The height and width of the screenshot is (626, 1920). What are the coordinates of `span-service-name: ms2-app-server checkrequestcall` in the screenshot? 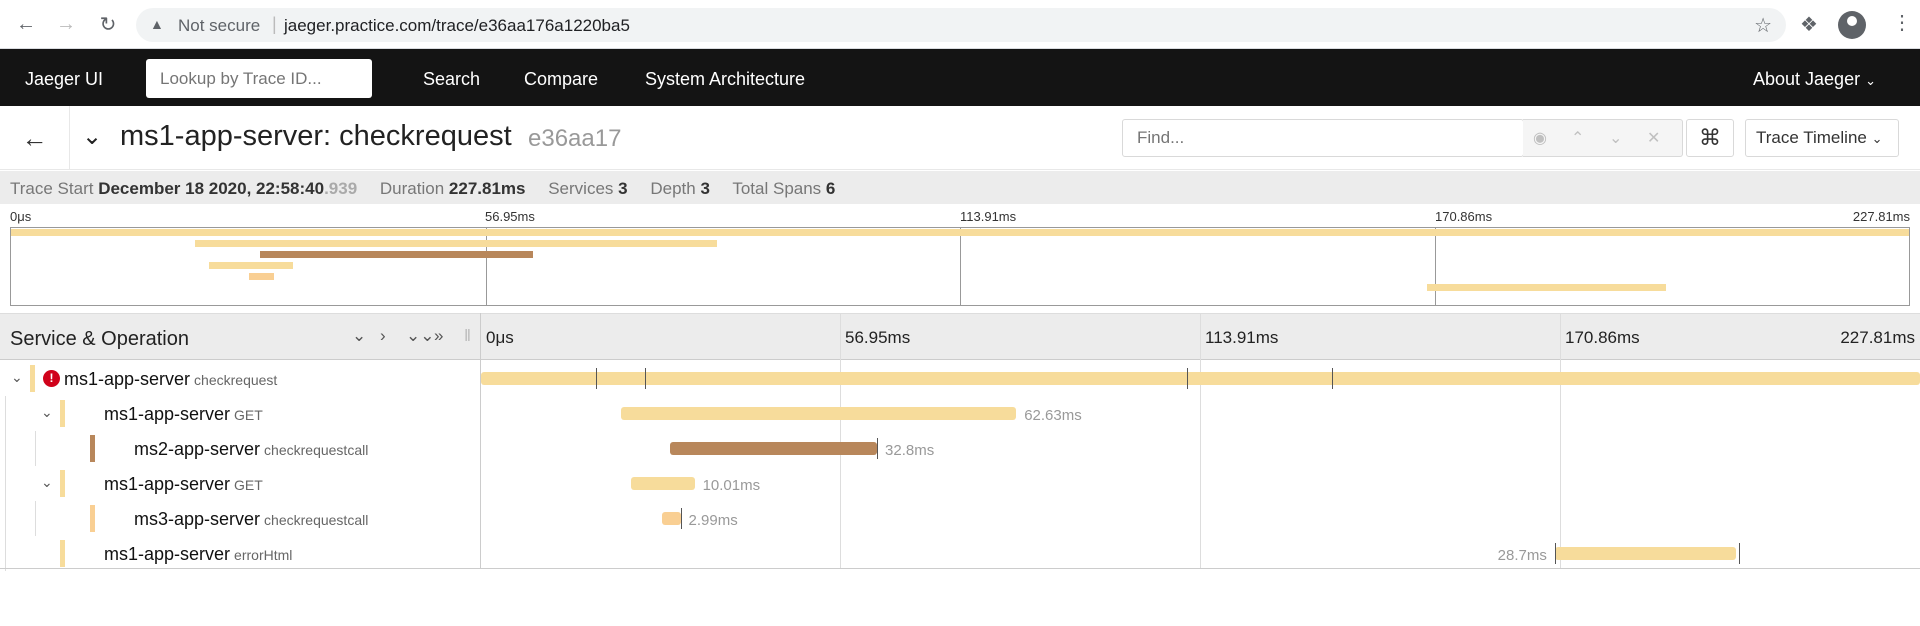 It's located at (251, 449).